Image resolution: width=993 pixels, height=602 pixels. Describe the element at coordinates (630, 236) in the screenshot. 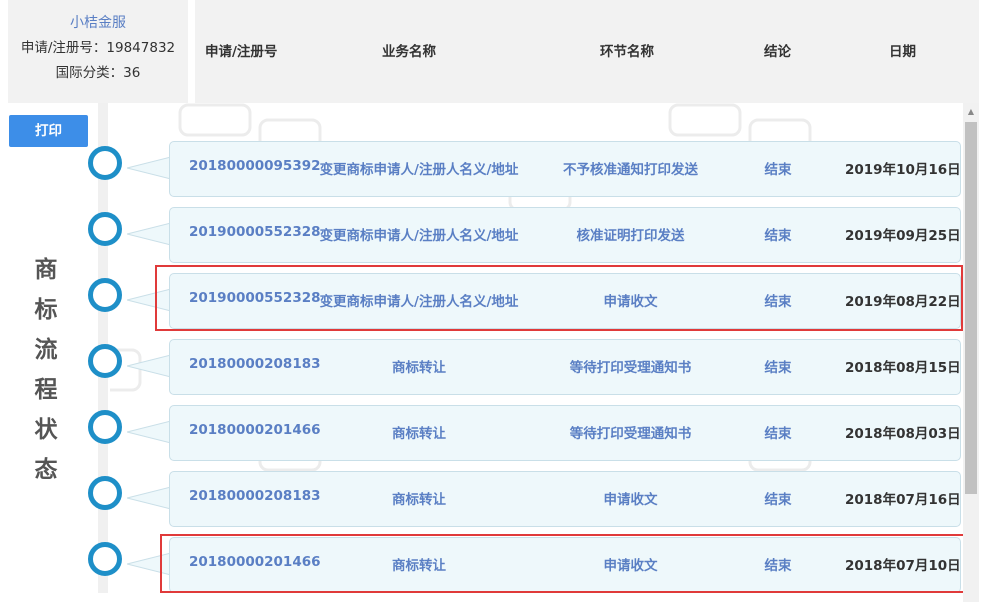

I see `step-name: 核准证明打印发送` at that location.